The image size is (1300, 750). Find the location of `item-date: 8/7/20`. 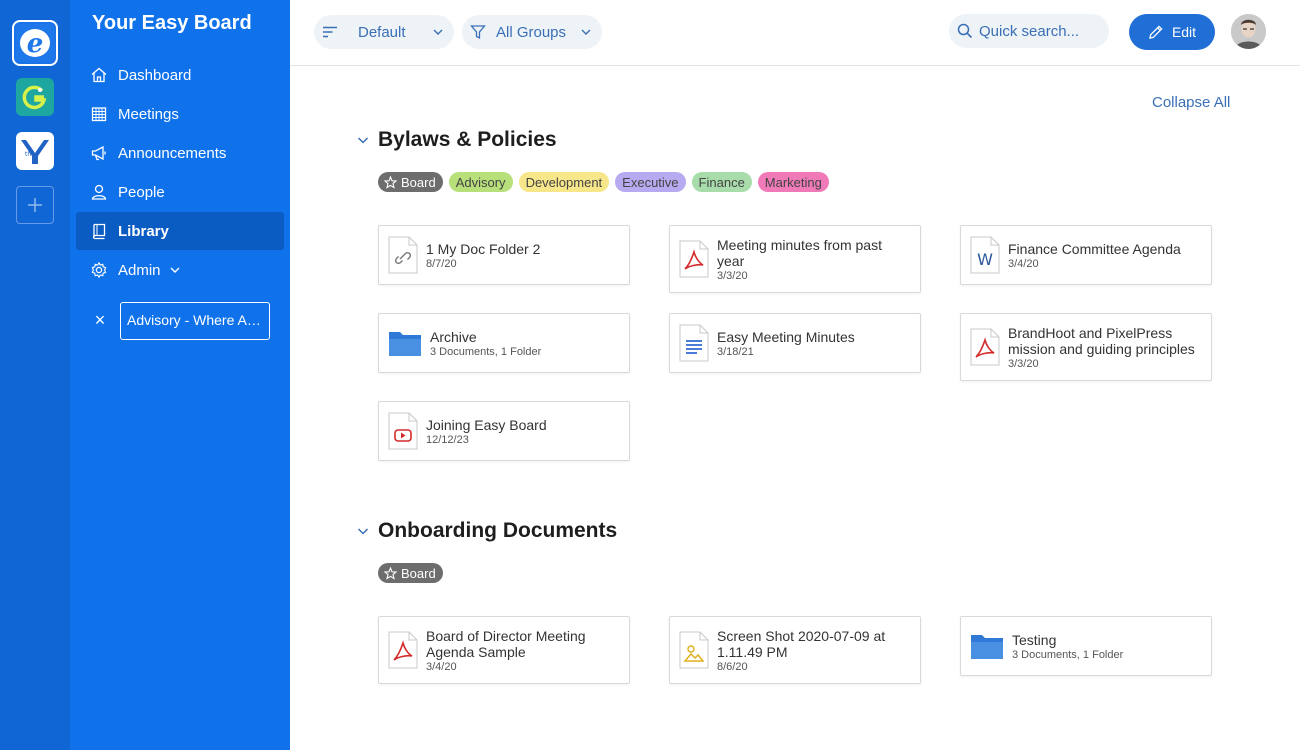

item-date: 8/7/20 is located at coordinates (441, 263).